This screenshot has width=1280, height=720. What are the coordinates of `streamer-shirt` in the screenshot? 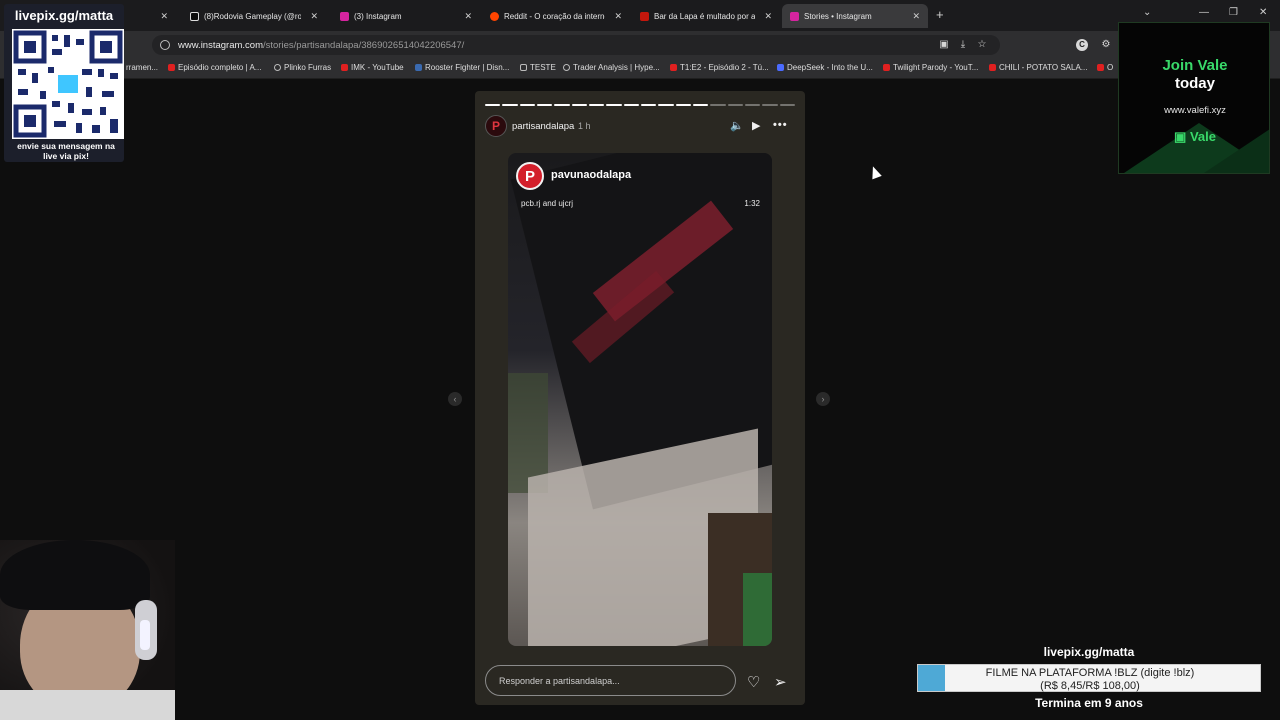 It's located at (87, 705).